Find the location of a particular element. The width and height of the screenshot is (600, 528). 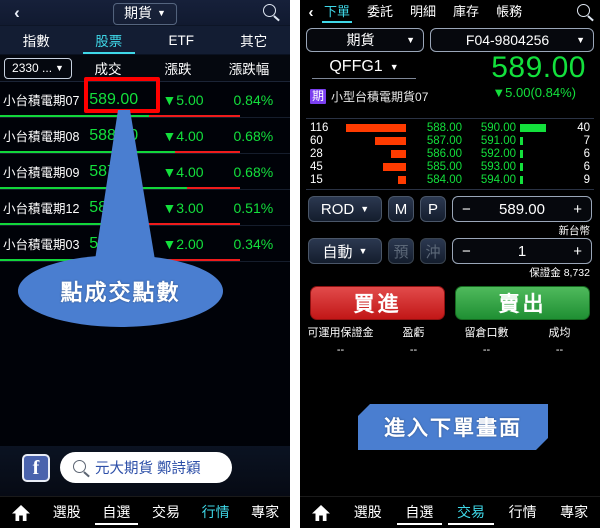

bid-price: 585.00 is located at coordinates (435, 167).